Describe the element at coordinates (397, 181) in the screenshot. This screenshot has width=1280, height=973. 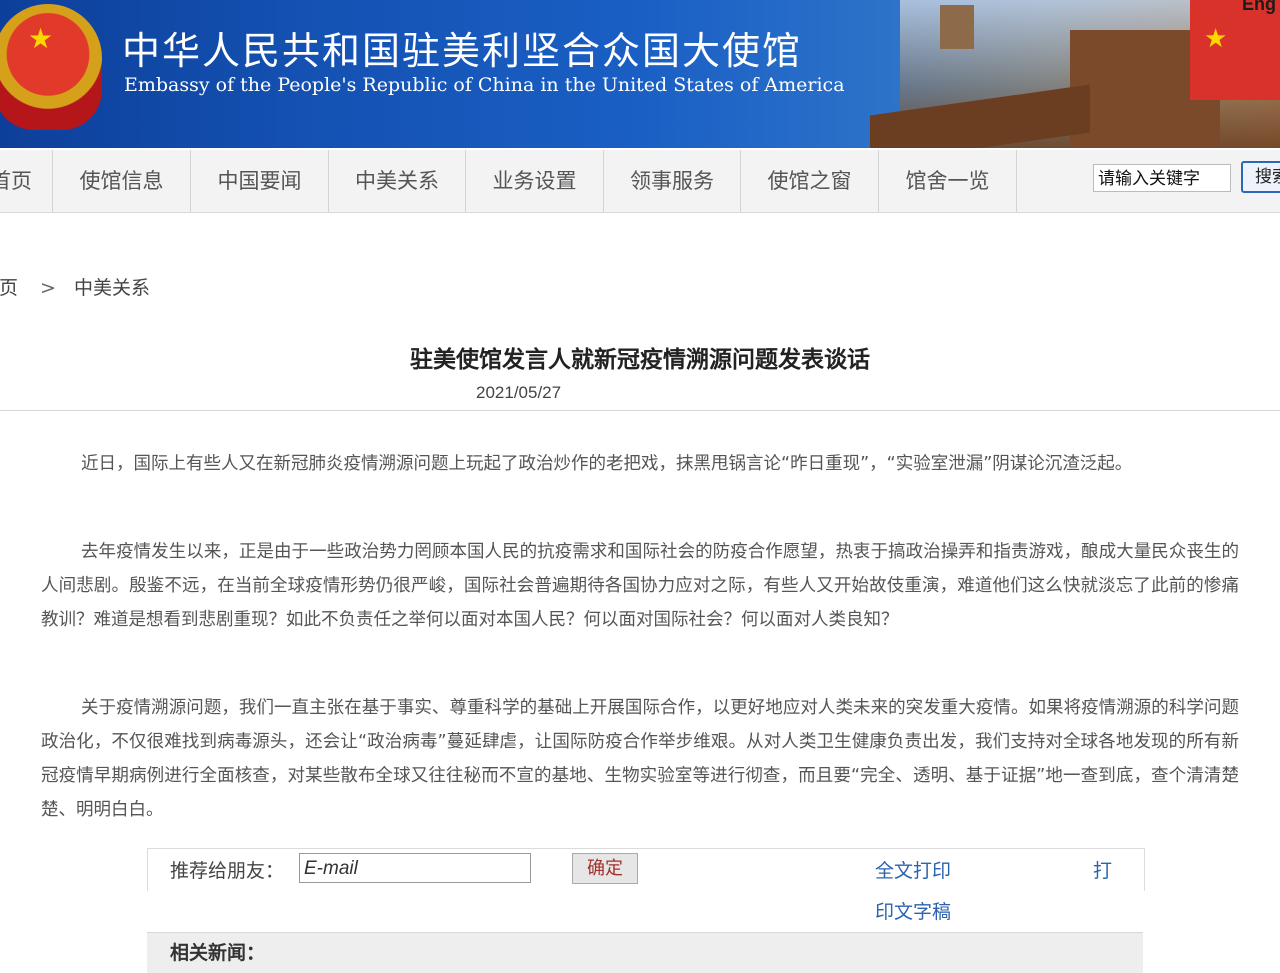
I see `nav-item-china-us-relations: 中美关系` at that location.